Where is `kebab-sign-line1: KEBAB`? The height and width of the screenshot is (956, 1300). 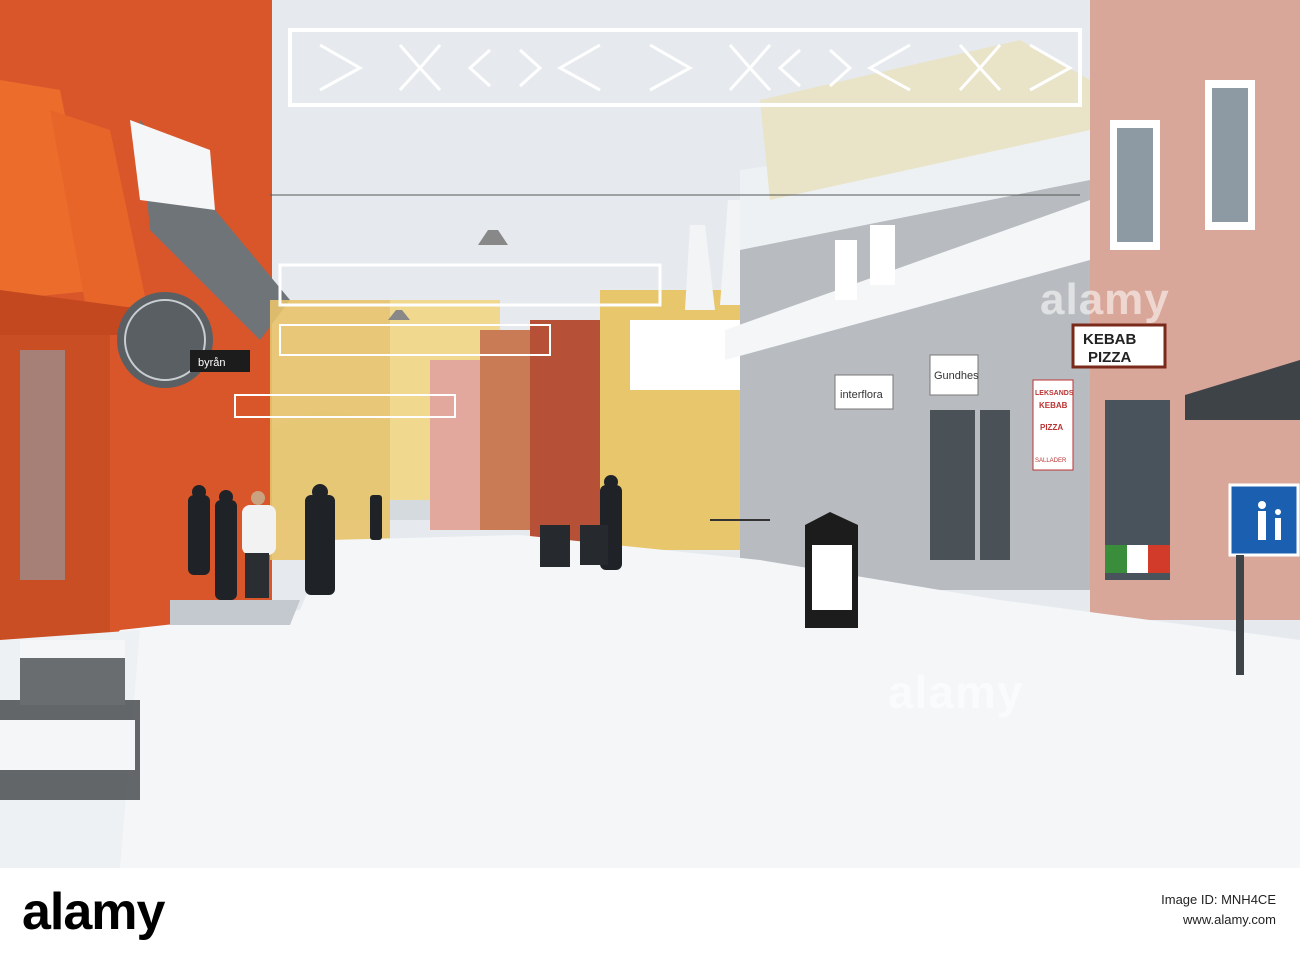
kebab-sign-line1: KEBAB is located at coordinates (1110, 339).